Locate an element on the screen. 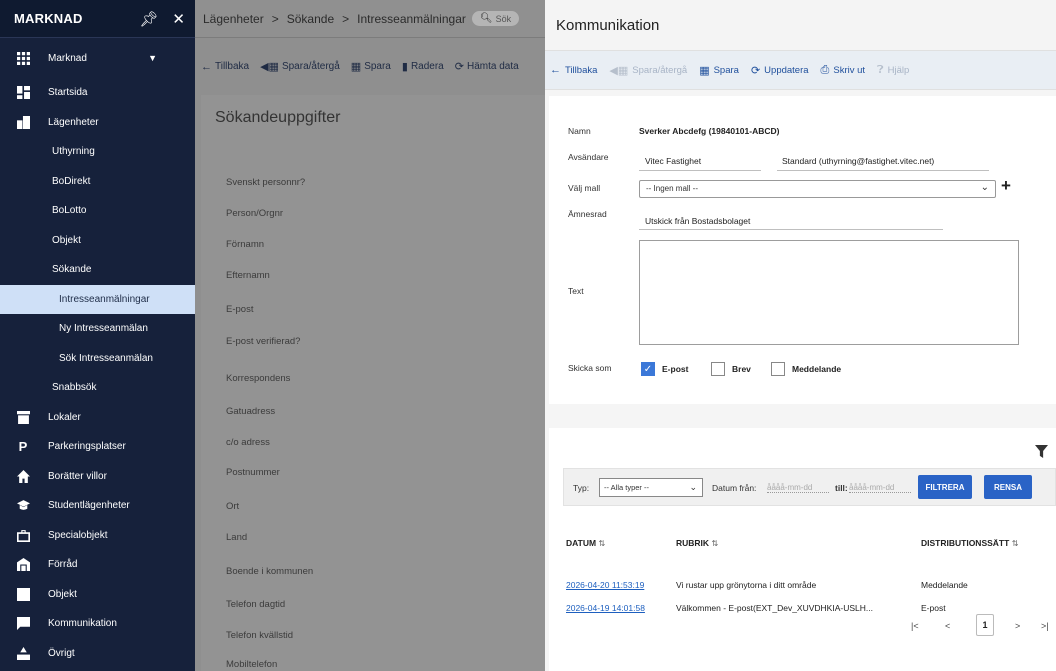 The image size is (1056, 671). sidebar-item-label: Studentlägenheter is located at coordinates (89, 506).